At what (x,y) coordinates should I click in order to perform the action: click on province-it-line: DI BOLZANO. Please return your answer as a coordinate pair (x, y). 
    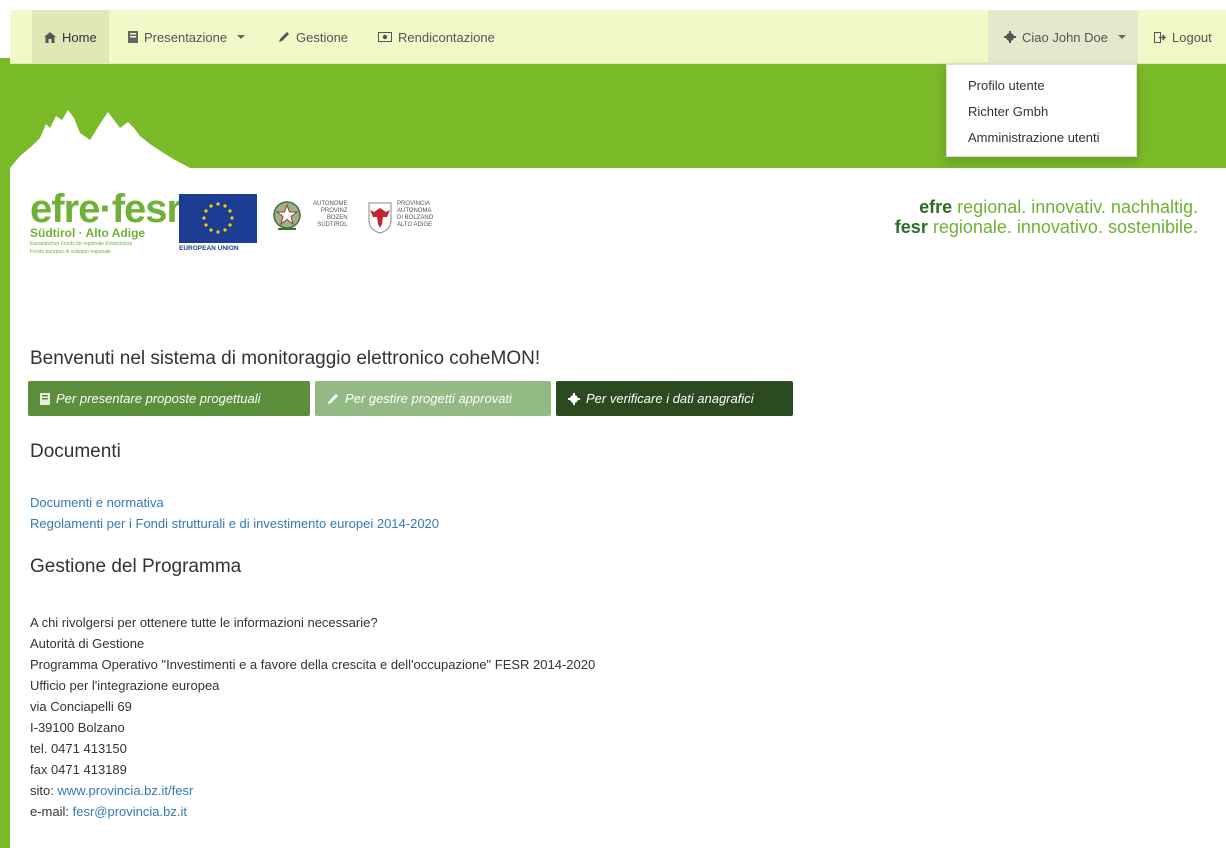
    Looking at the image, I should click on (415, 218).